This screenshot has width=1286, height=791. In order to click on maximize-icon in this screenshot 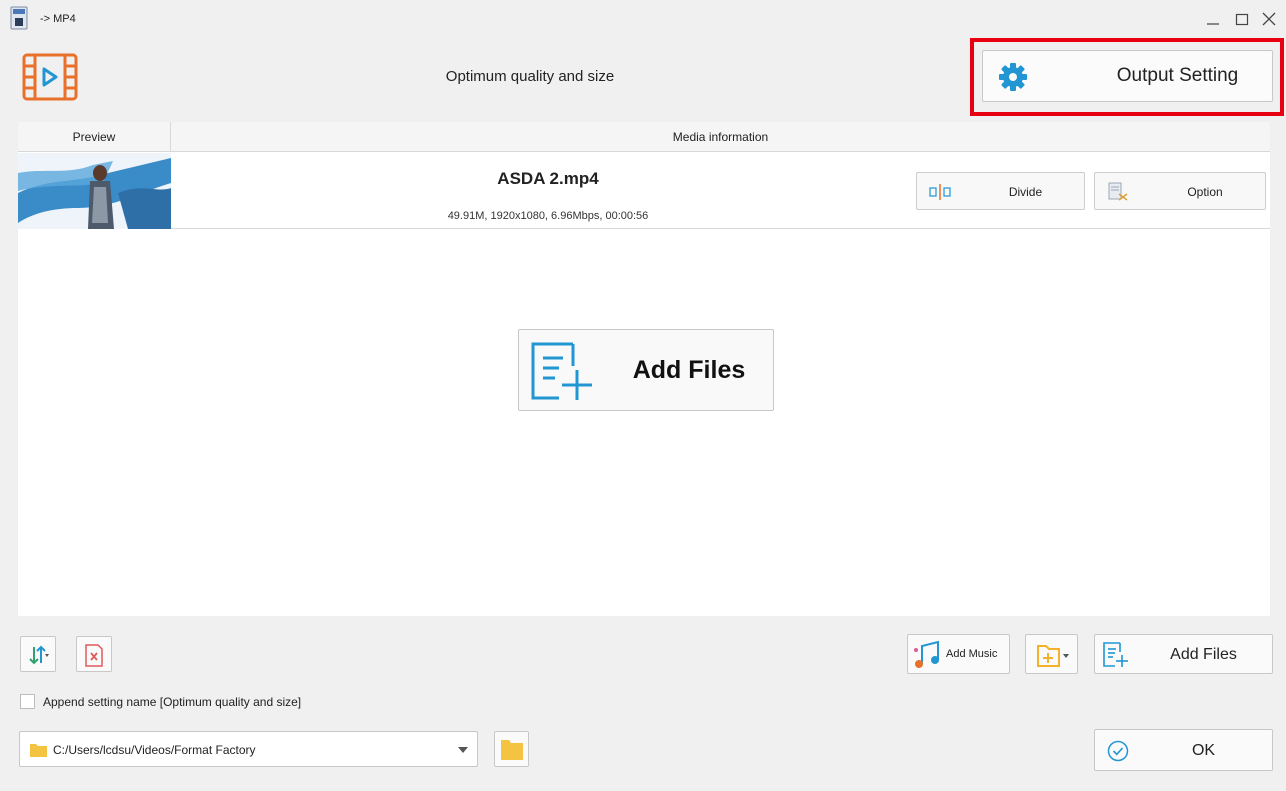, I will do `click(1242, 19)`.